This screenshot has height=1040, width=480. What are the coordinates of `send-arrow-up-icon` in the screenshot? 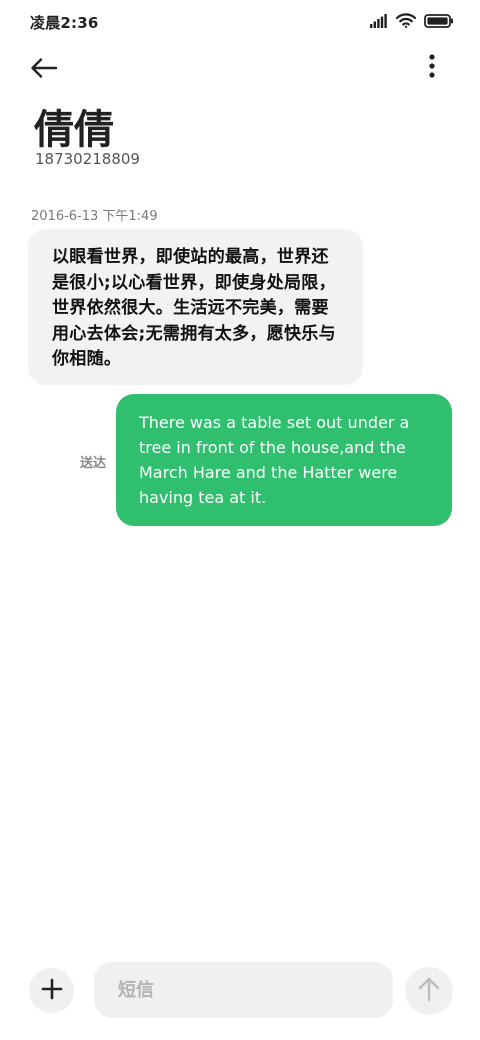 It's located at (429, 991).